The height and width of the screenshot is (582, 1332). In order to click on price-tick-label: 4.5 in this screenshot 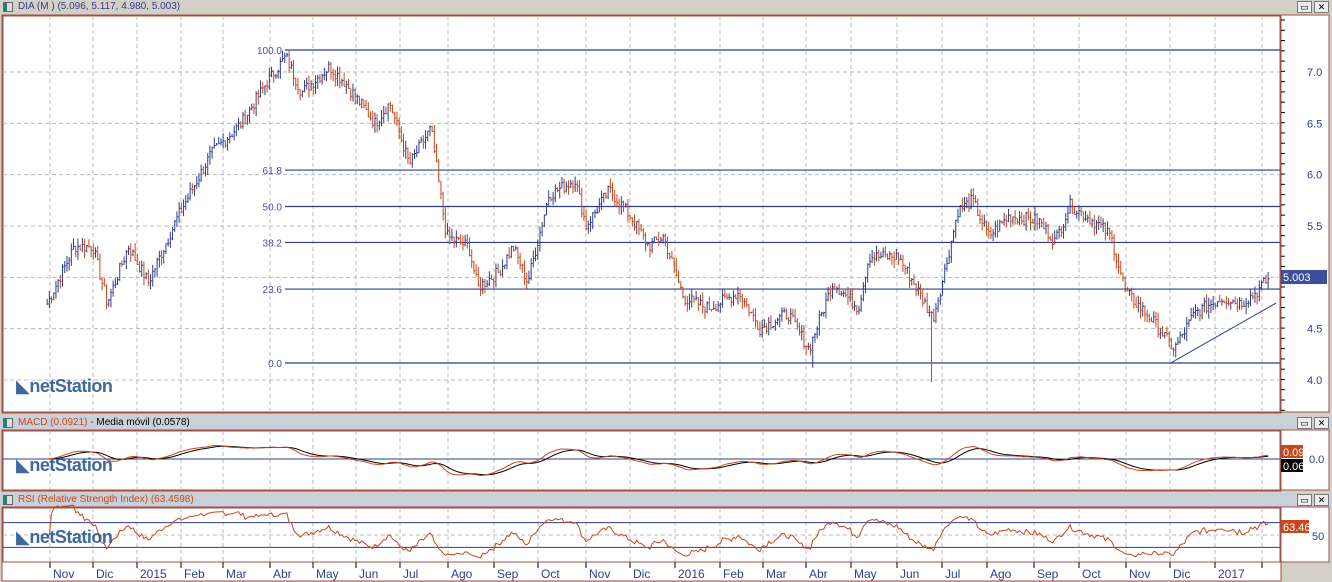, I will do `click(1314, 330)`.